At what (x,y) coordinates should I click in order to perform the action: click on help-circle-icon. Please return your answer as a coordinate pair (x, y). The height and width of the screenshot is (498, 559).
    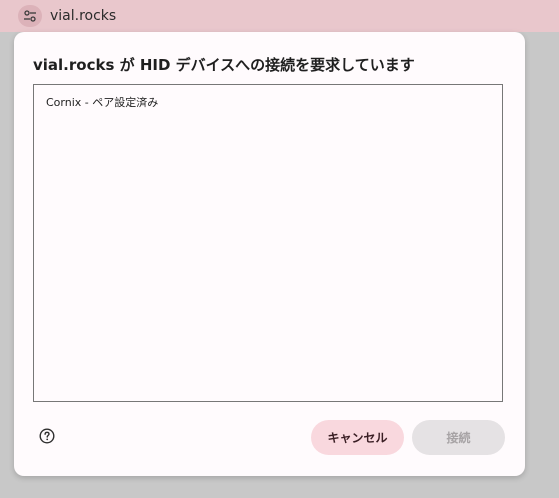
    Looking at the image, I should click on (47, 438).